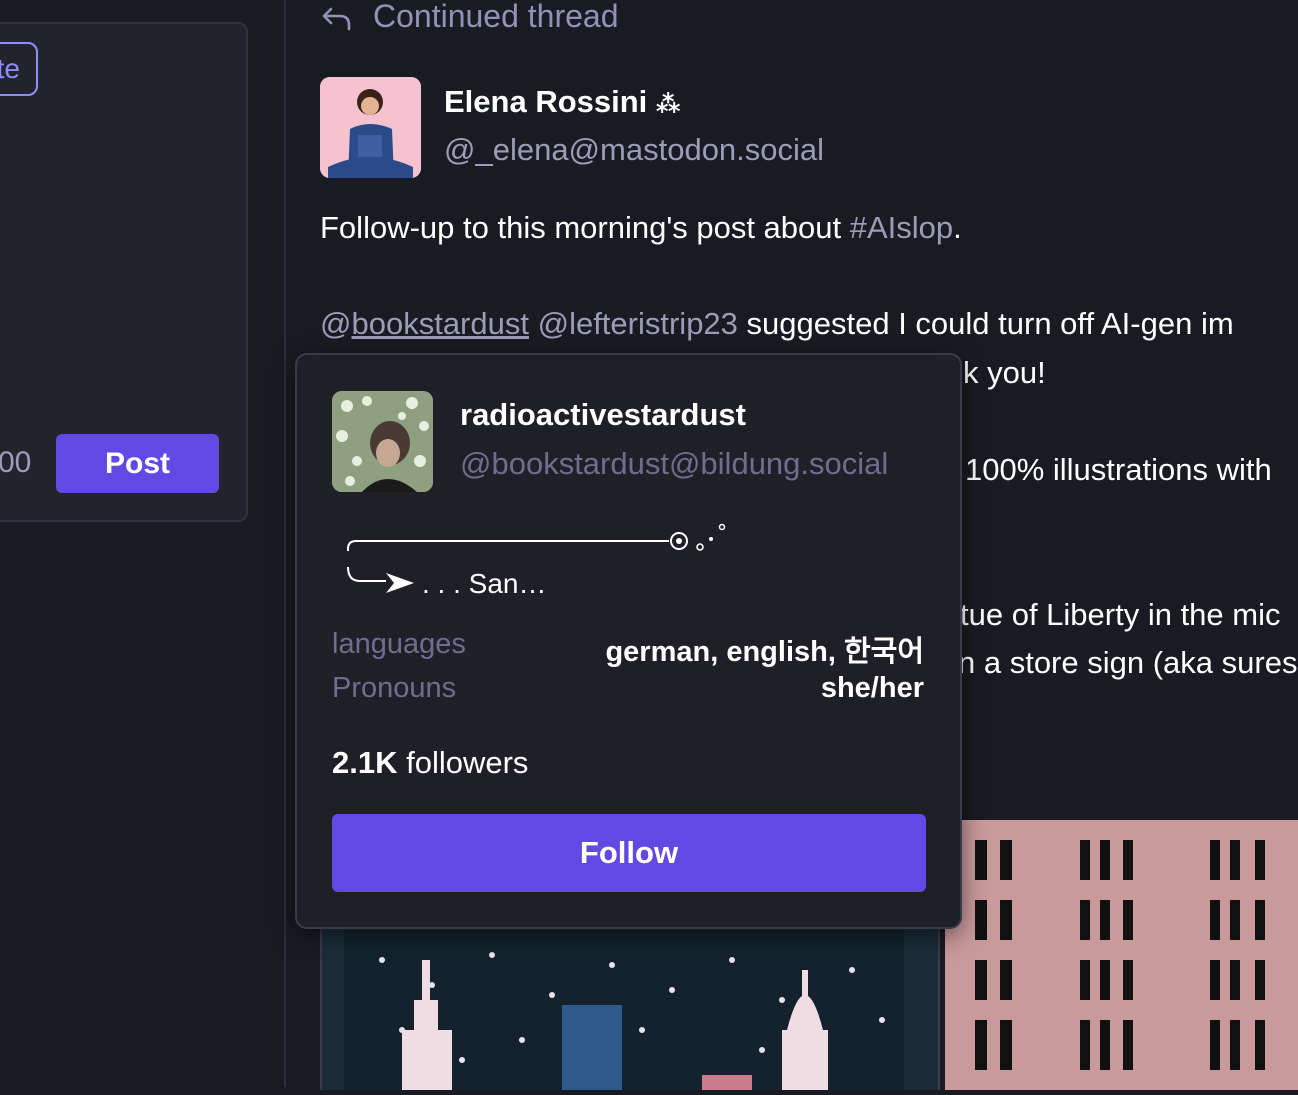 This screenshot has width=1298, height=1095. Describe the element at coordinates (336, 19) in the screenshot. I see `reply-arrow-icon` at that location.